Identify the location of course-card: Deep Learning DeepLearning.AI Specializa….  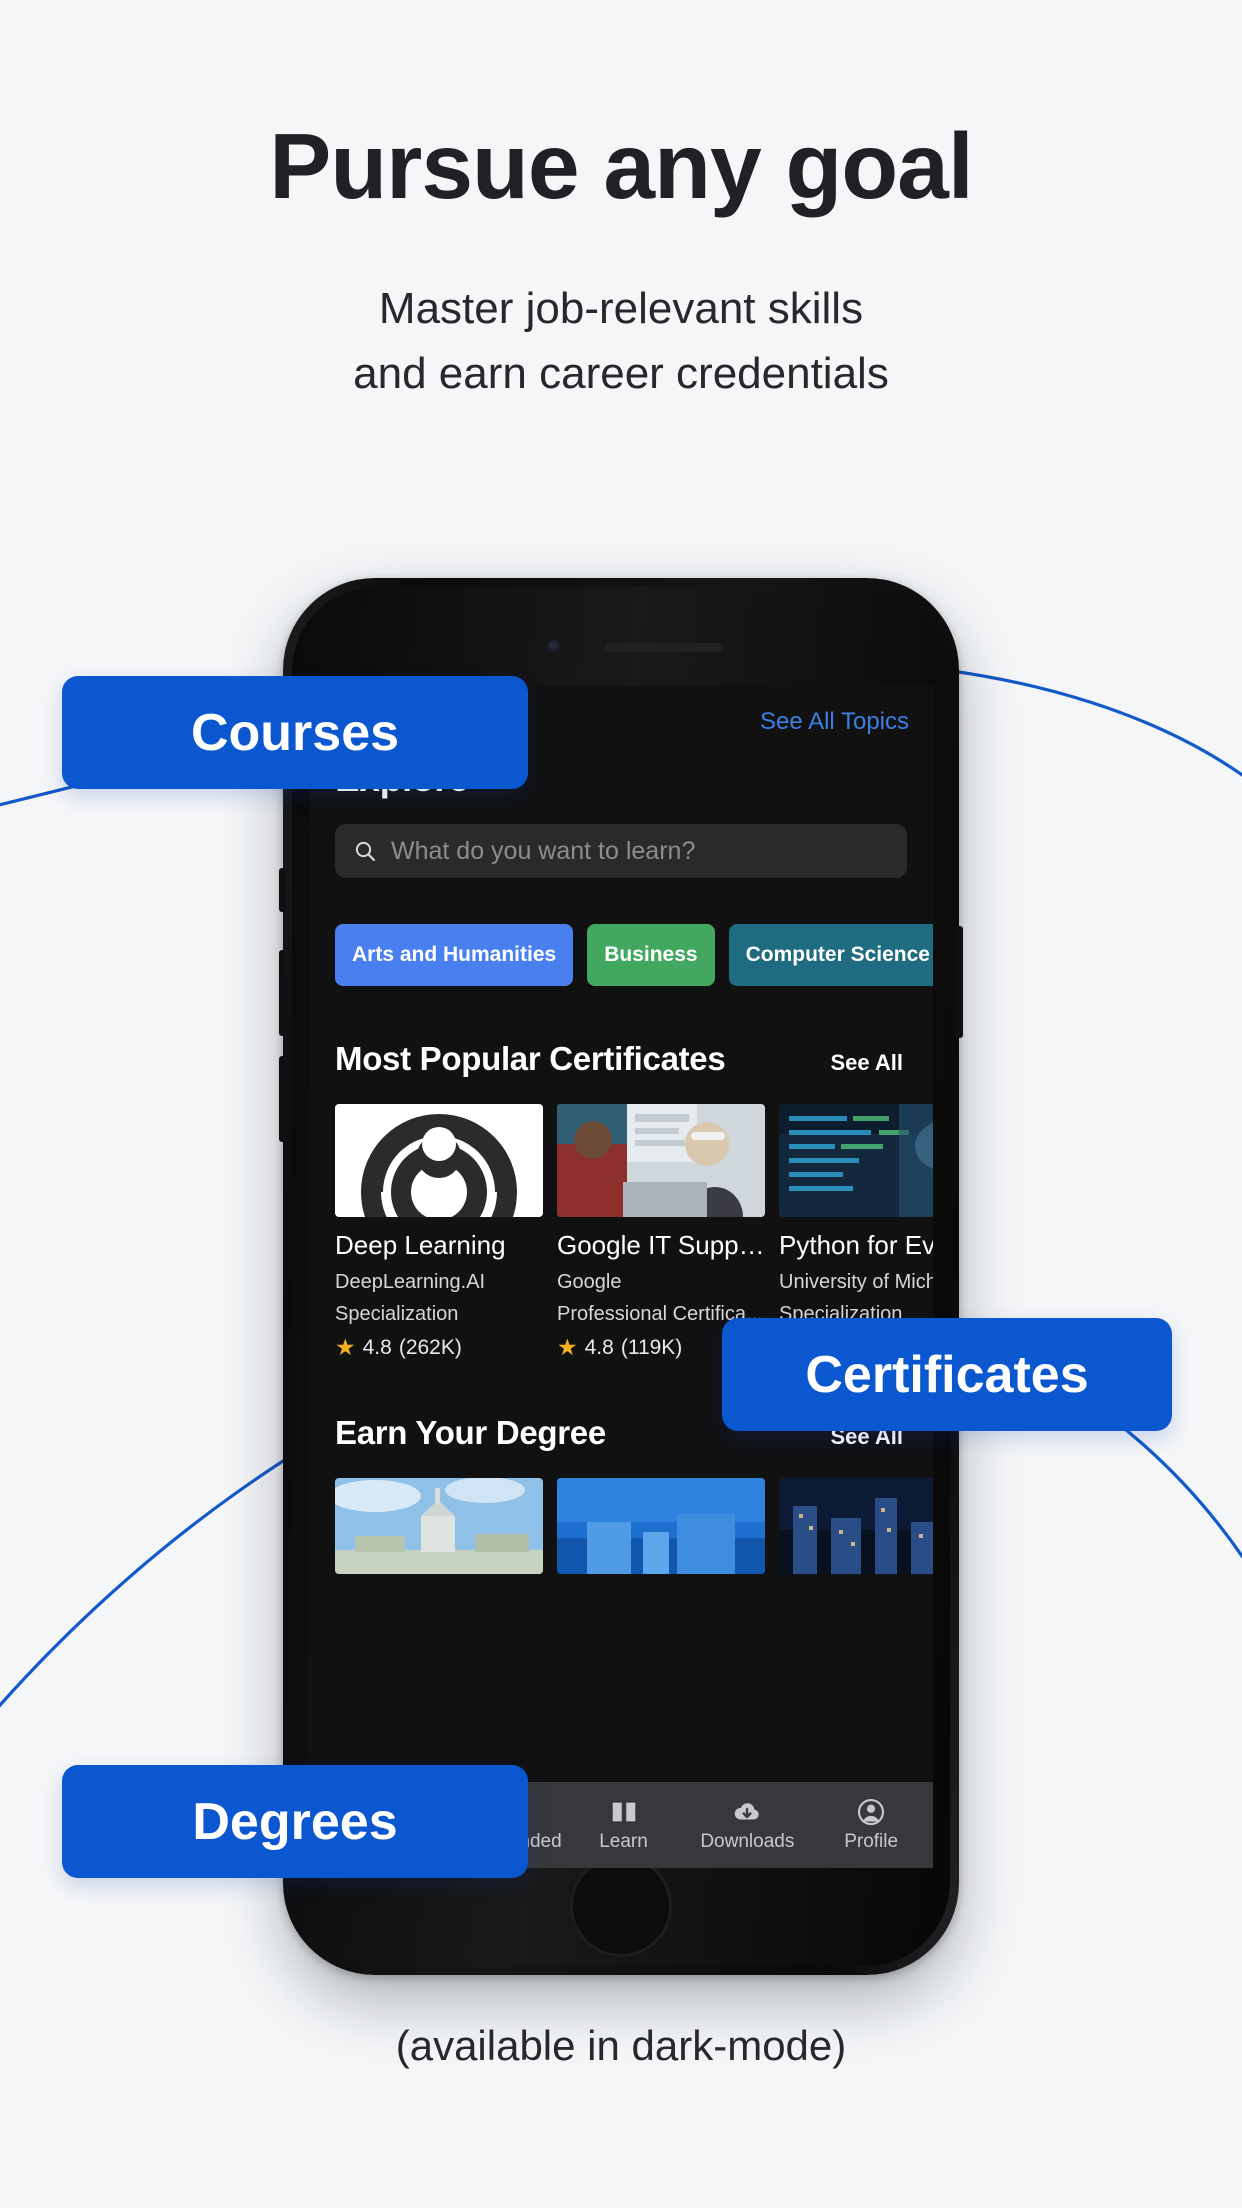
(439, 1232).